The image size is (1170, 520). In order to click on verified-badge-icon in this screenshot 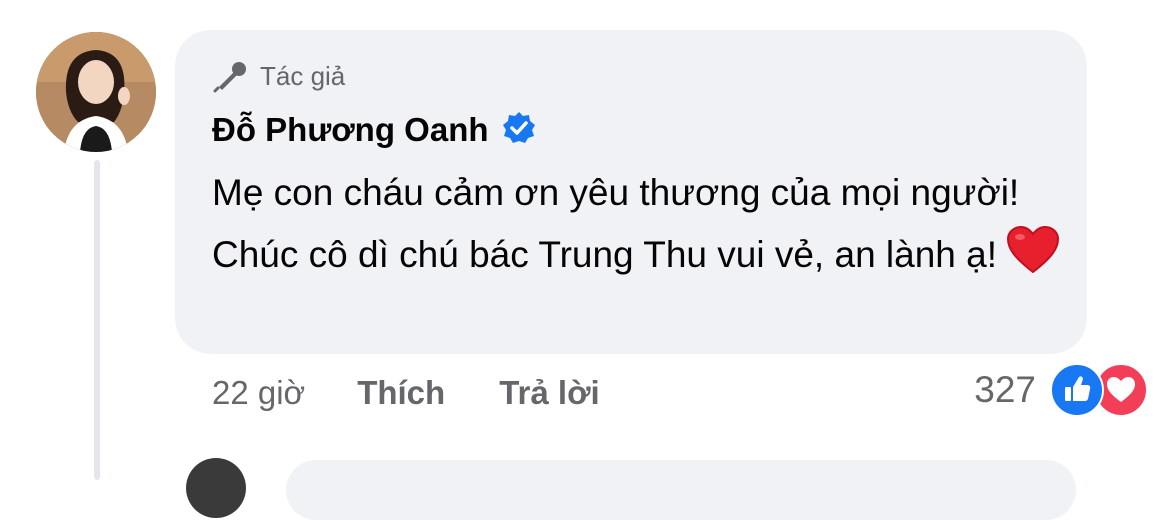, I will do `click(519, 130)`.